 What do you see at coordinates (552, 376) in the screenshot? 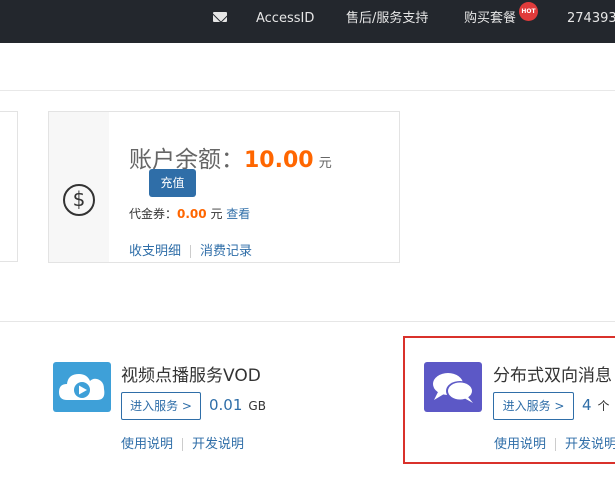
I see `msg-service-title: 分布式双向消息` at bounding box center [552, 376].